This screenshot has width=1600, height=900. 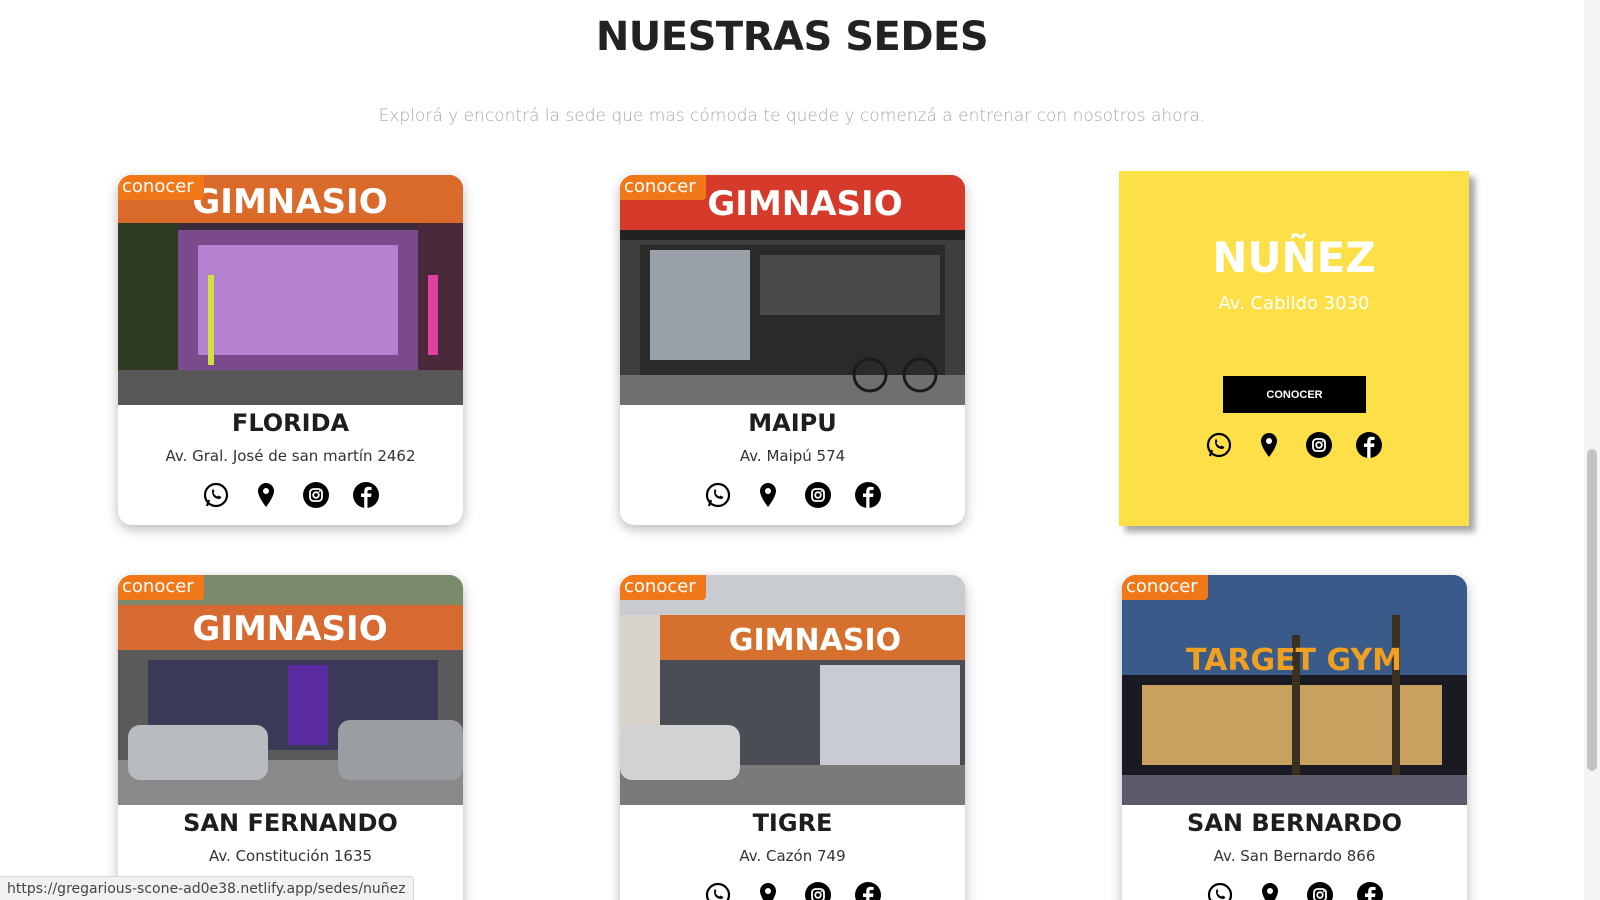 What do you see at coordinates (290, 856) in the screenshot?
I see `location-address: Av. Constitución 1635` at bounding box center [290, 856].